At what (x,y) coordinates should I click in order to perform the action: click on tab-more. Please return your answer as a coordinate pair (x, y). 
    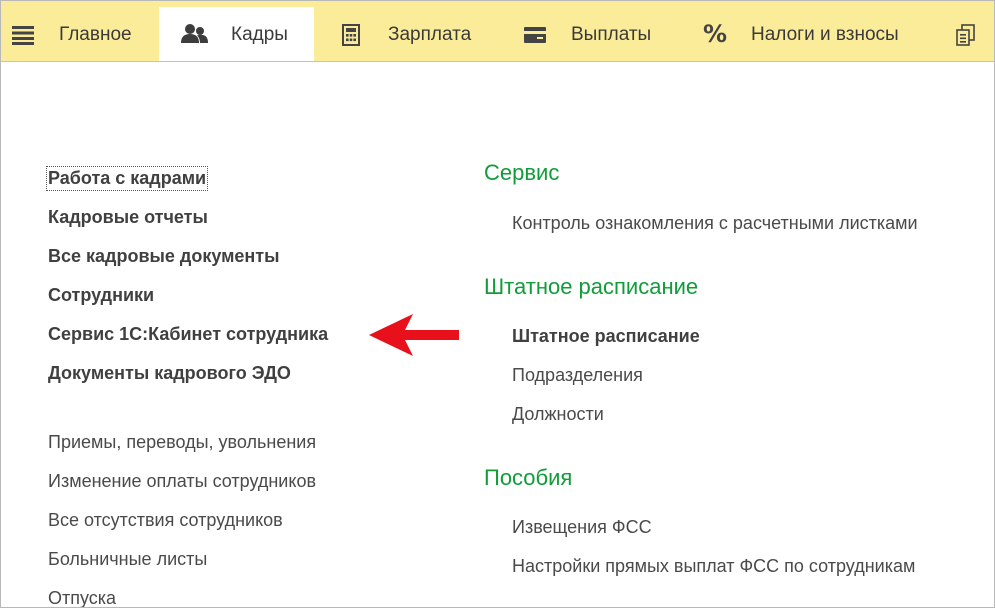
    Looking at the image, I should click on (968, 34).